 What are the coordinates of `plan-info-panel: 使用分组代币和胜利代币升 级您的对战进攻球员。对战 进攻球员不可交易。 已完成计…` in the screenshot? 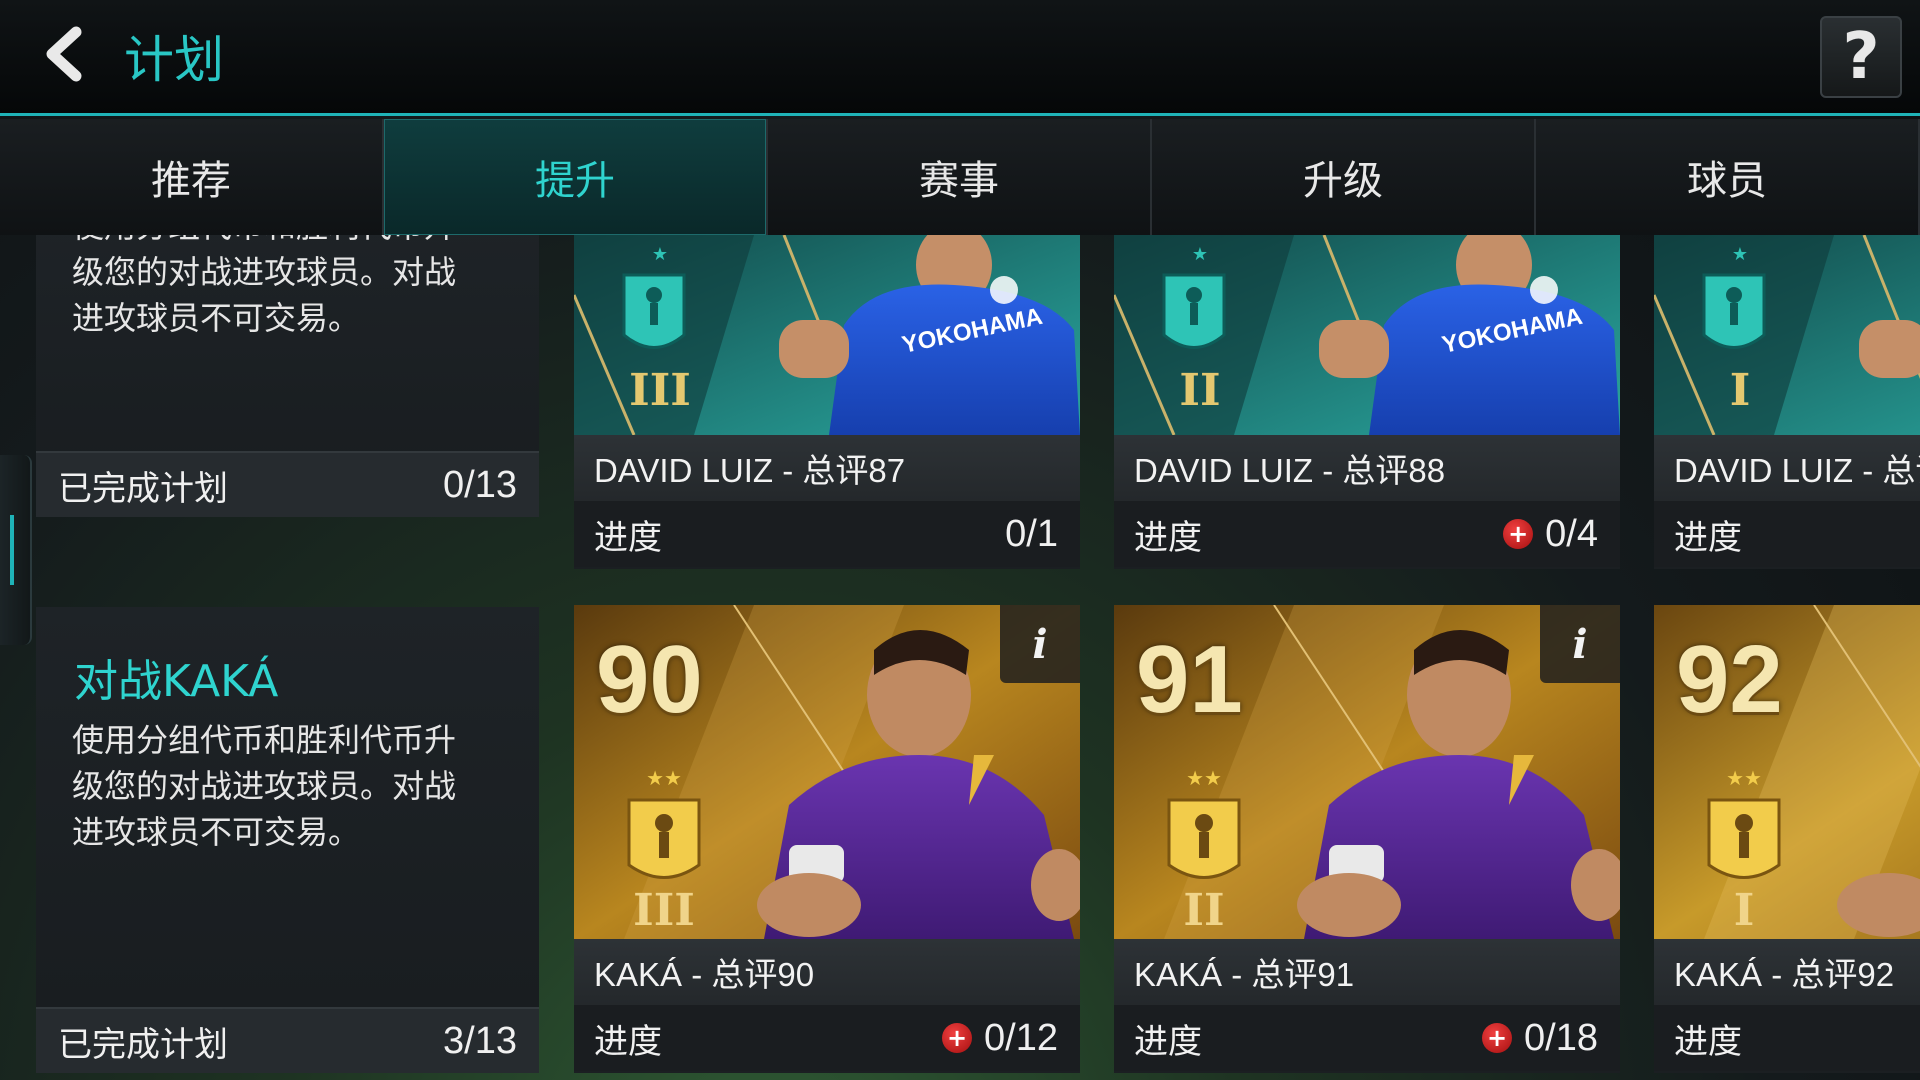 It's located at (287, 376).